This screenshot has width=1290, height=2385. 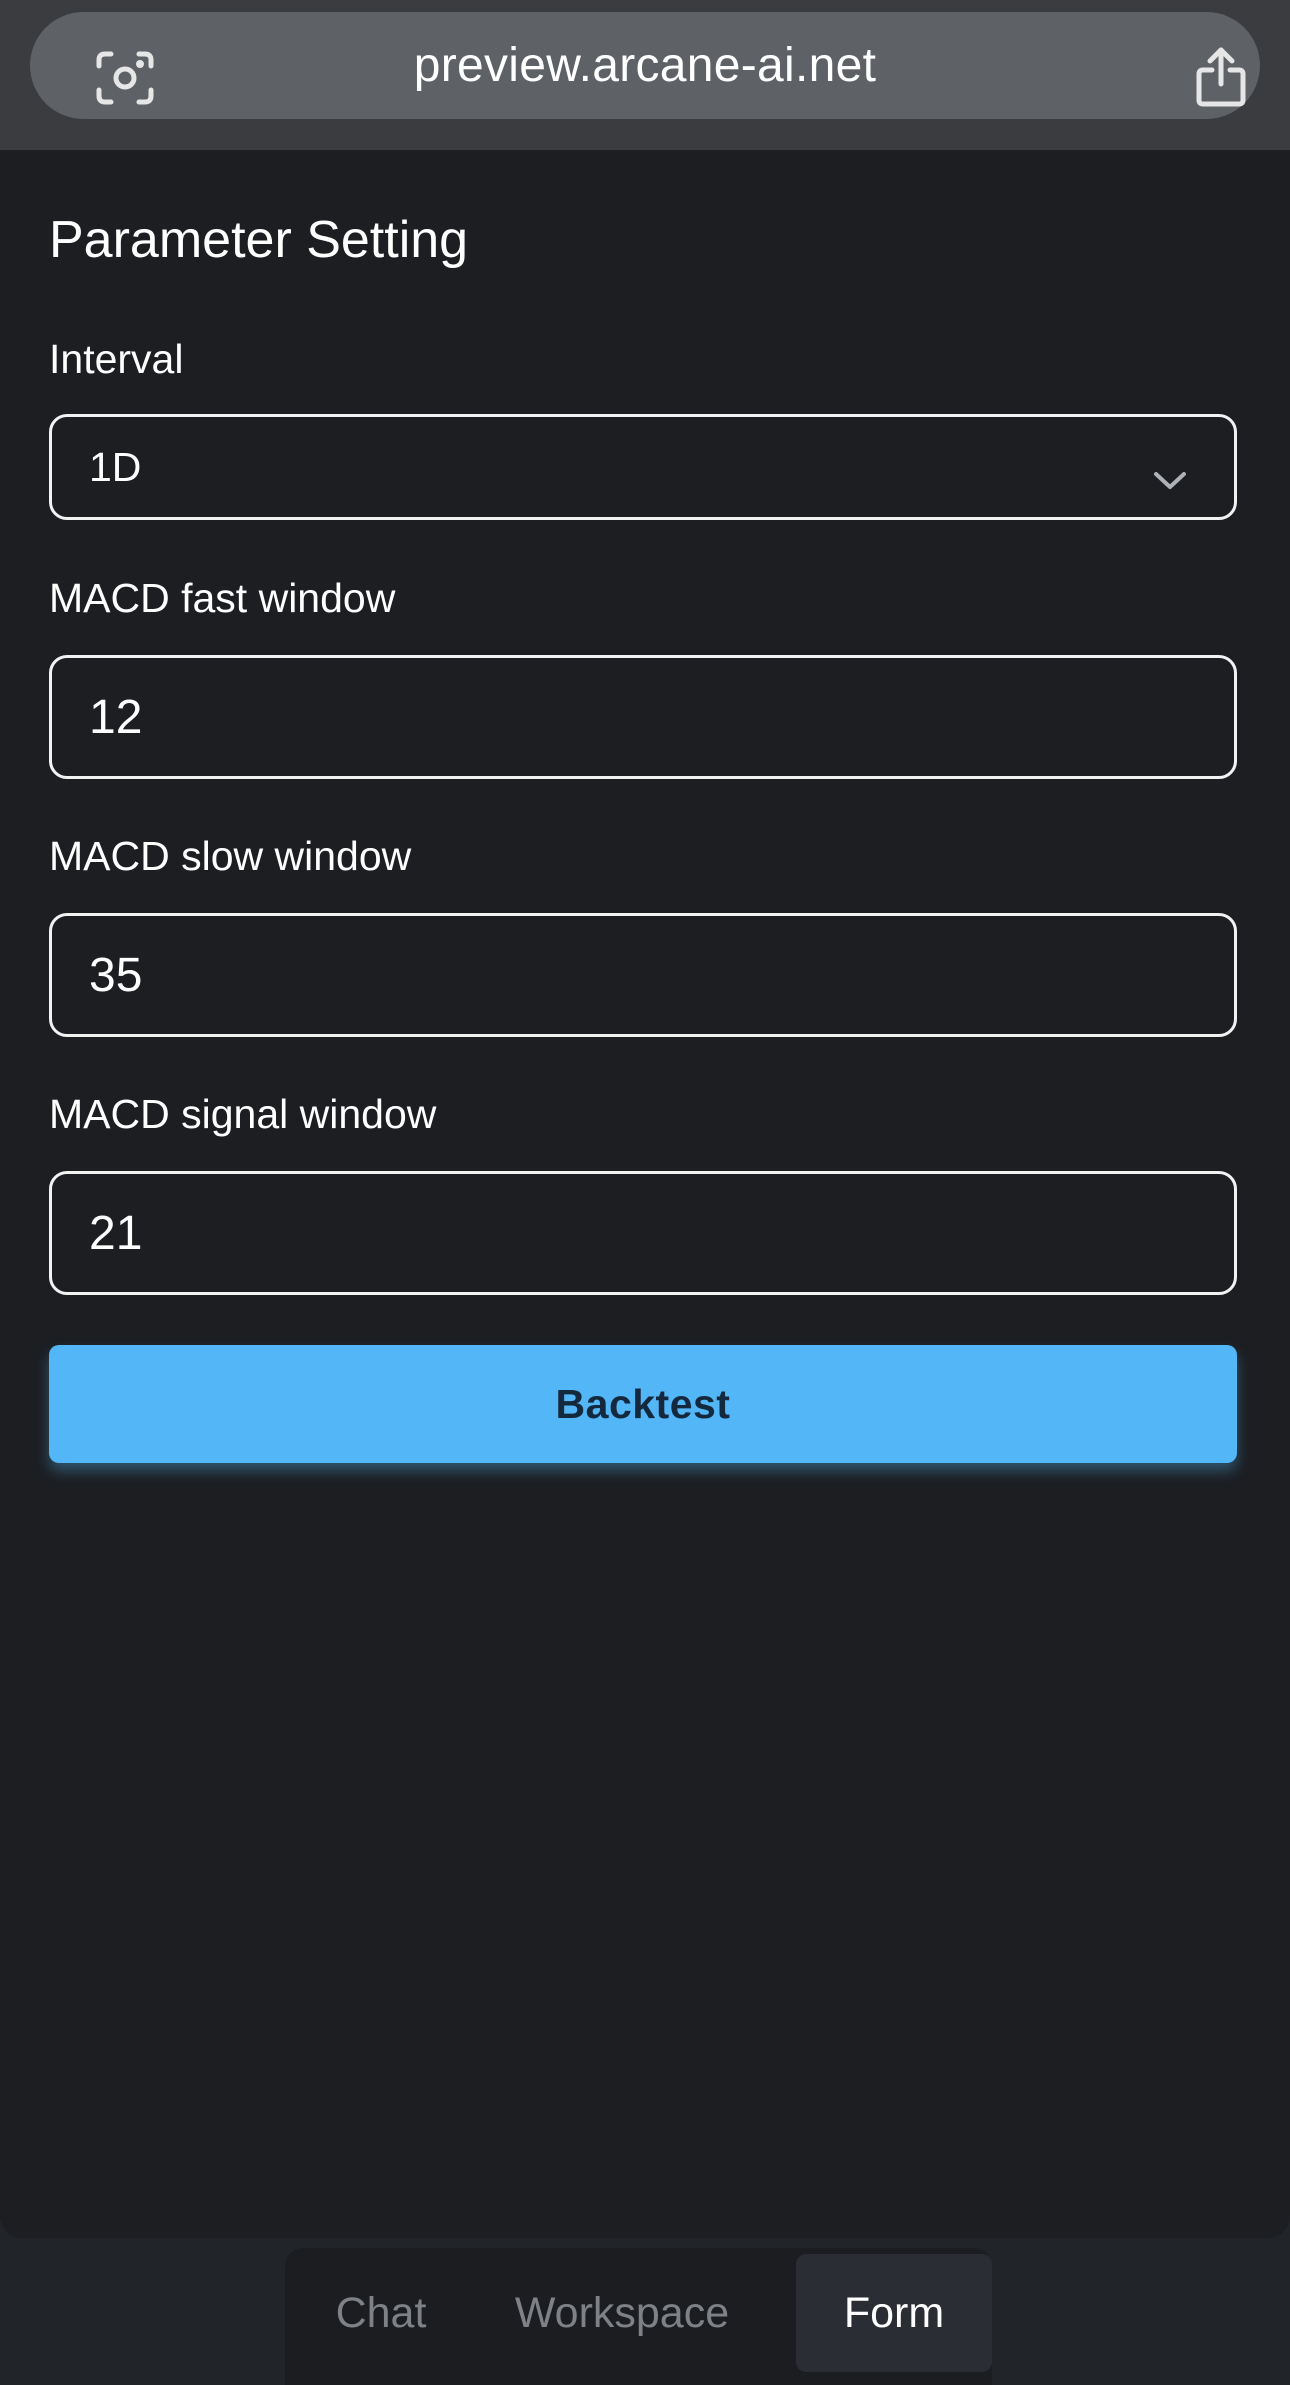 What do you see at coordinates (643, 717) in the screenshot?
I see `fast-window-input: 12` at bounding box center [643, 717].